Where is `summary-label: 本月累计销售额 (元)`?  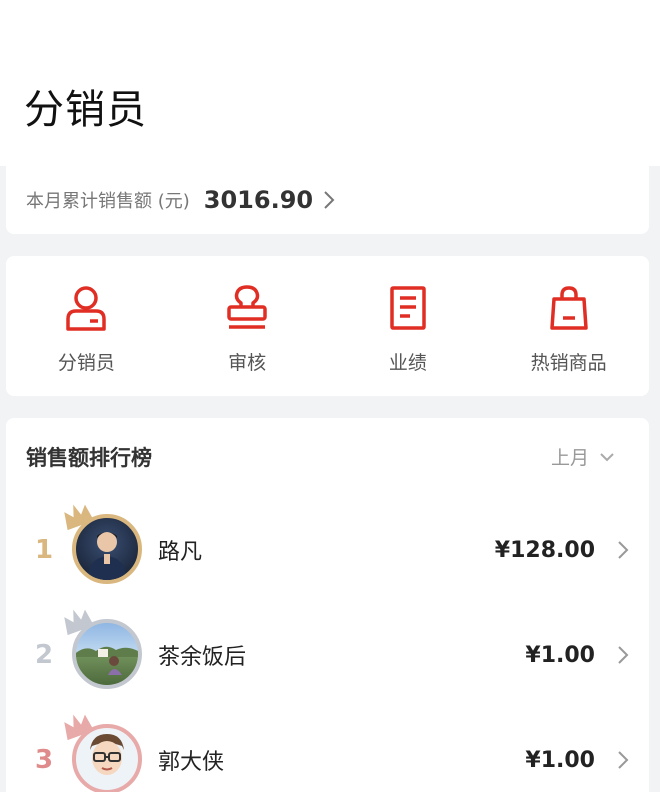 summary-label: 本月累计销售额 (元) is located at coordinates (108, 201).